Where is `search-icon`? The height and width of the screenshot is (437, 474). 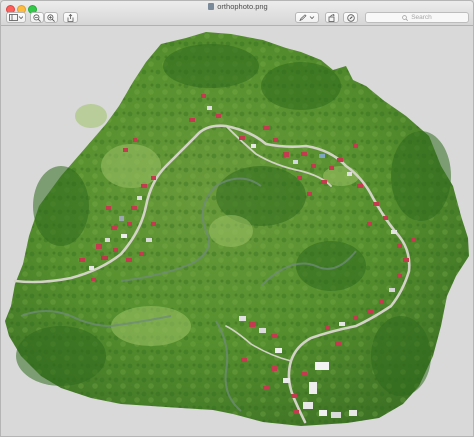 search-icon is located at coordinates (405, 17).